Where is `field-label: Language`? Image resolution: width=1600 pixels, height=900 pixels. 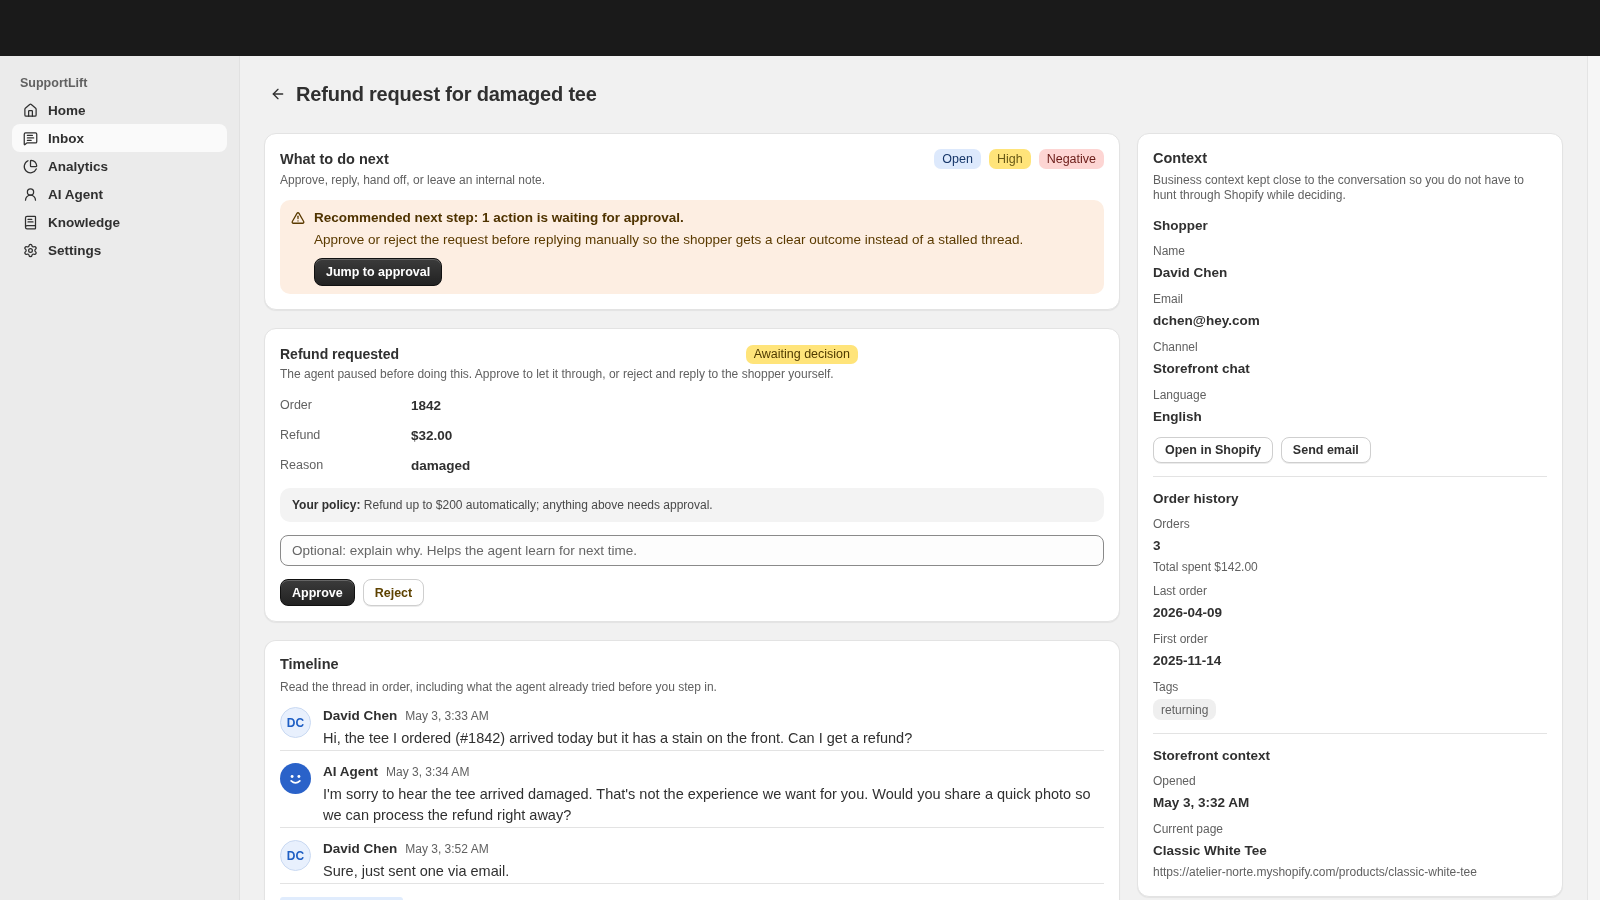 field-label: Language is located at coordinates (1180, 395).